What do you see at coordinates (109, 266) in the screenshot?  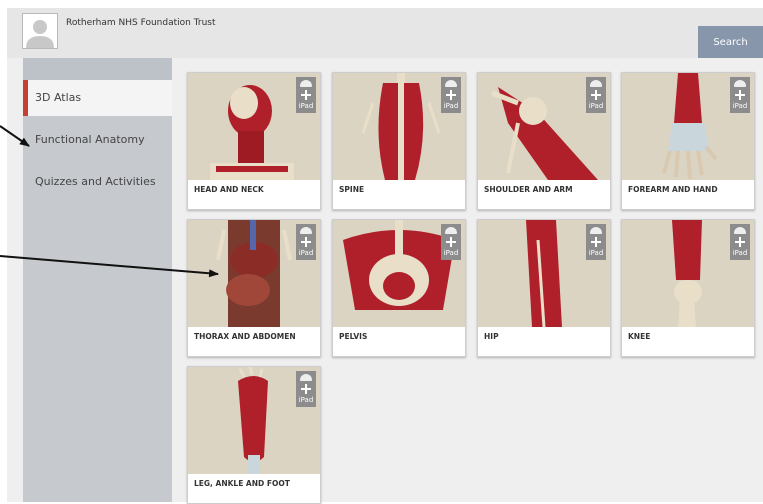 I see `arrow-to-thorax-and-abdomen` at bounding box center [109, 266].